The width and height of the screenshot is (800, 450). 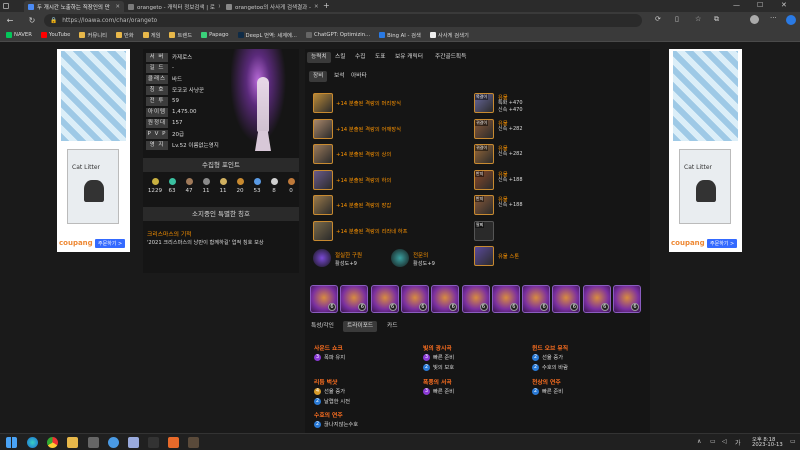 What do you see at coordinates (11, 442) in the screenshot?
I see `start-icon` at bounding box center [11, 442].